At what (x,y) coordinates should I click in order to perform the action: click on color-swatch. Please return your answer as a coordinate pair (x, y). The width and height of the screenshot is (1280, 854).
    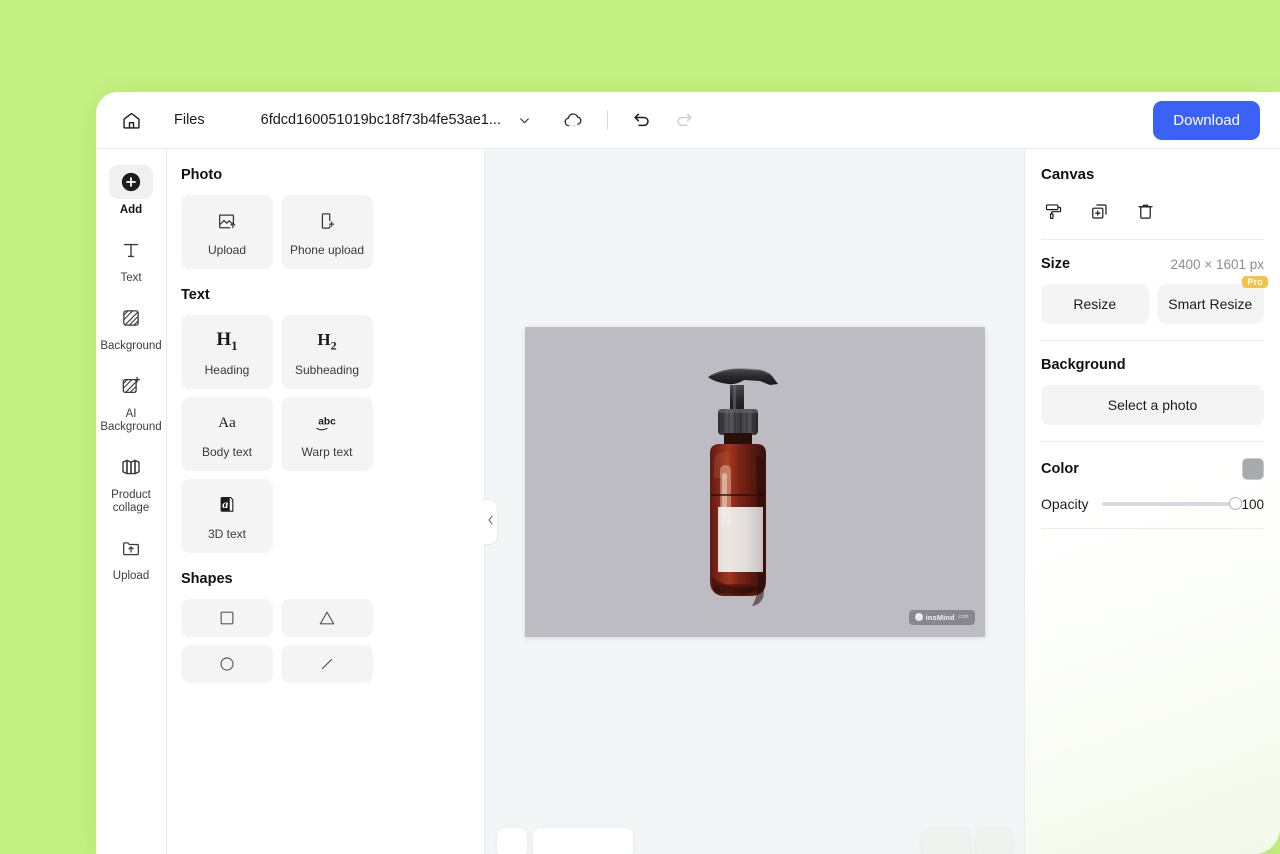
    Looking at the image, I should click on (1253, 469).